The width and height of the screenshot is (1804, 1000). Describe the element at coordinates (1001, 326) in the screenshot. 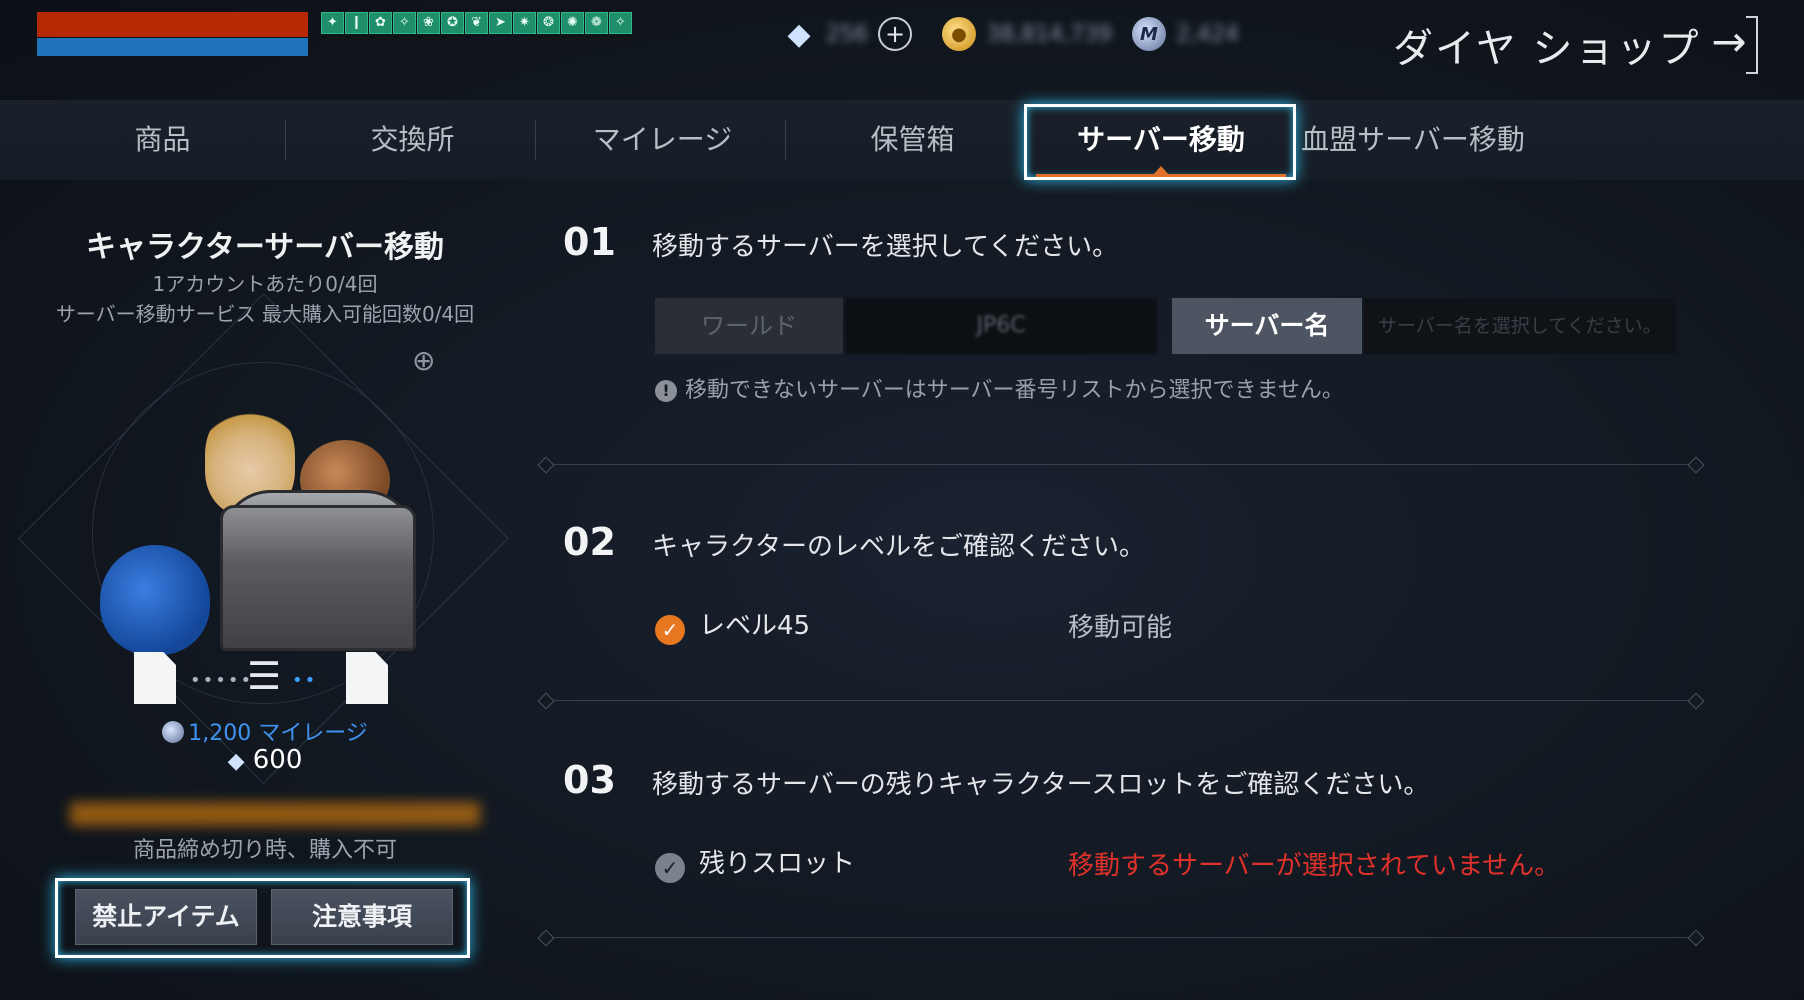

I see `world-value: JP6C` at that location.